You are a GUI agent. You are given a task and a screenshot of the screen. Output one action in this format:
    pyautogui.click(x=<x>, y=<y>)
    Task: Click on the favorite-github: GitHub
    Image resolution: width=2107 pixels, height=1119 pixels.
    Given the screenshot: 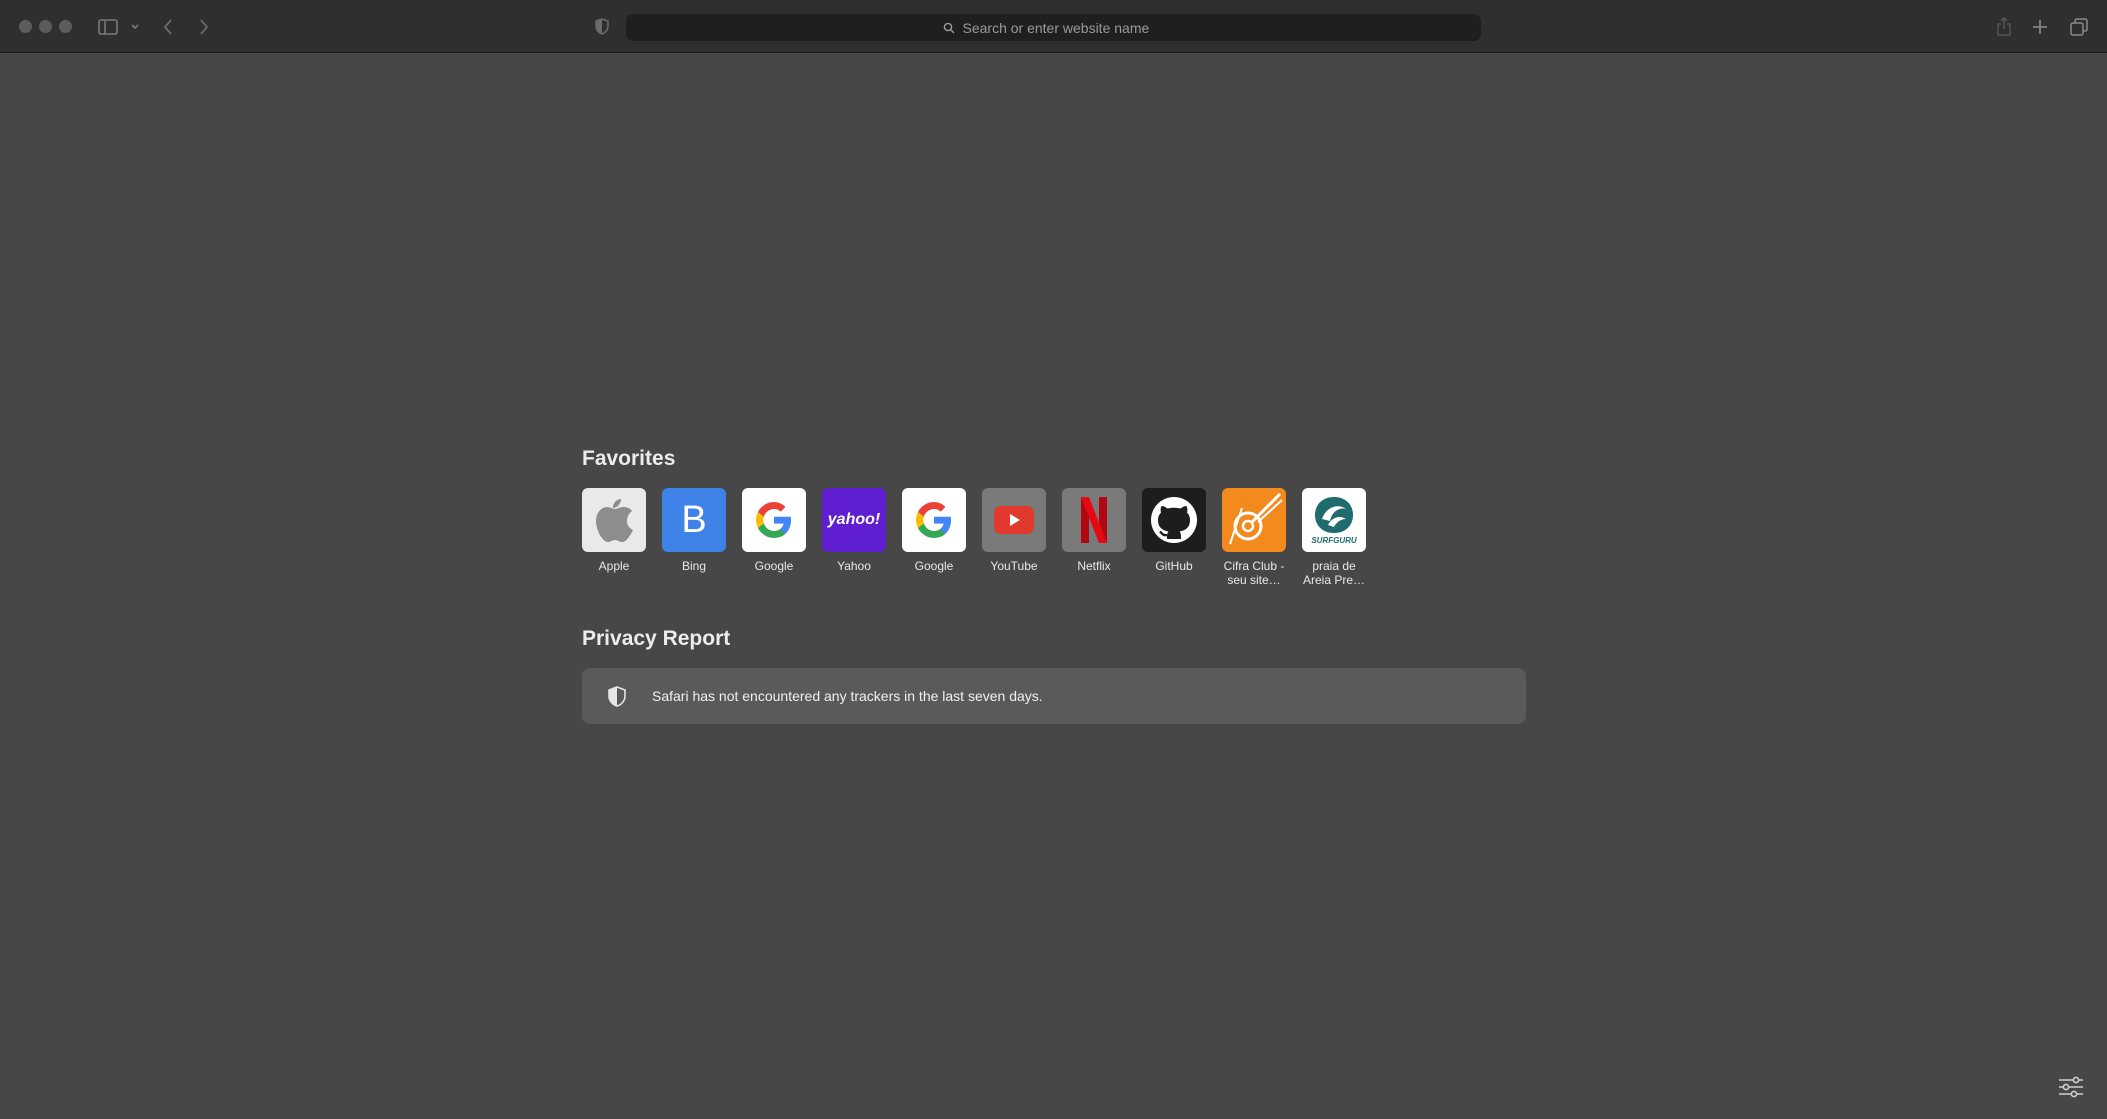 What is the action you would take?
    pyautogui.click(x=1174, y=537)
    